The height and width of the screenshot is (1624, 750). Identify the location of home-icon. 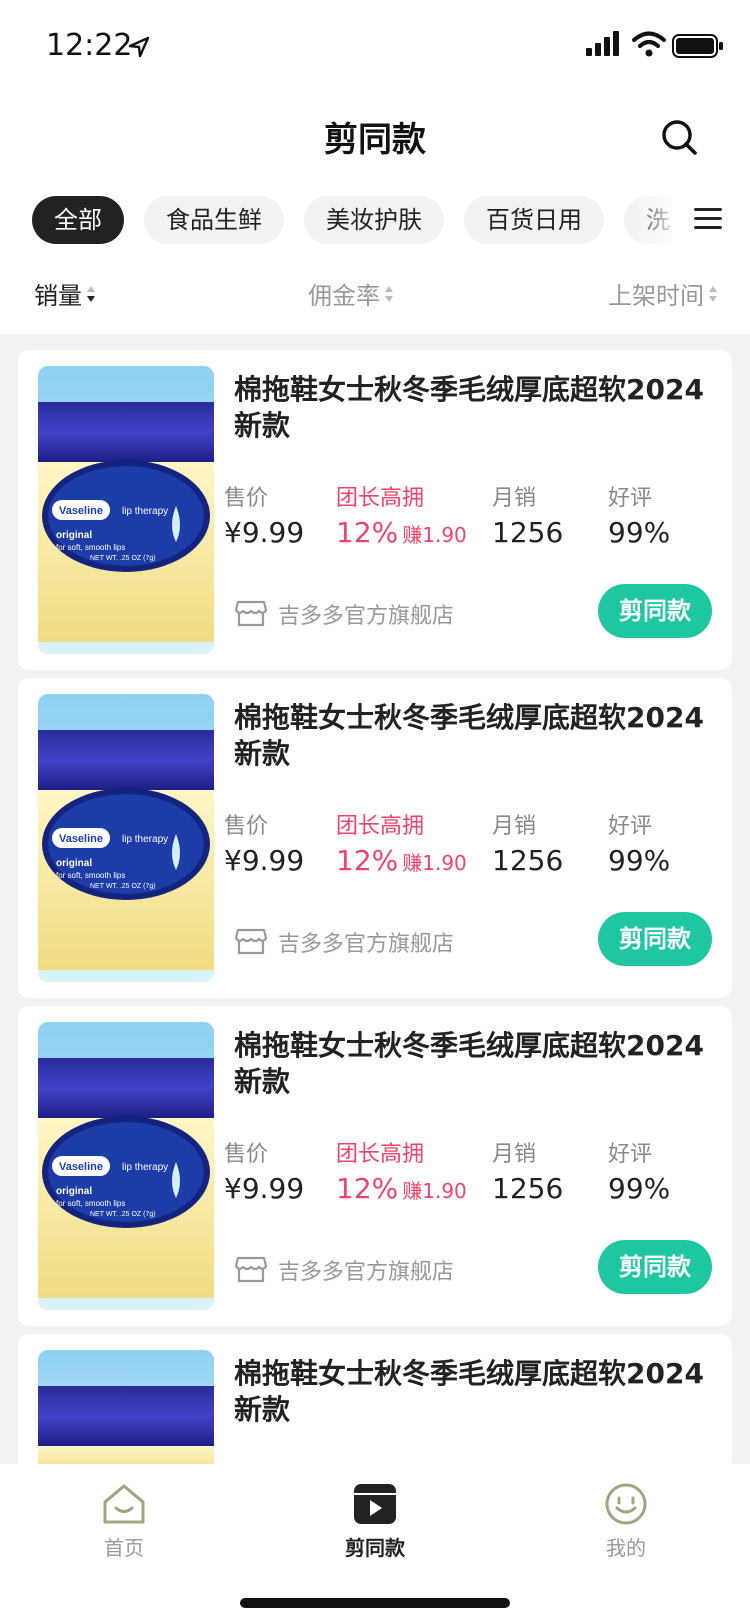
(124, 1504).